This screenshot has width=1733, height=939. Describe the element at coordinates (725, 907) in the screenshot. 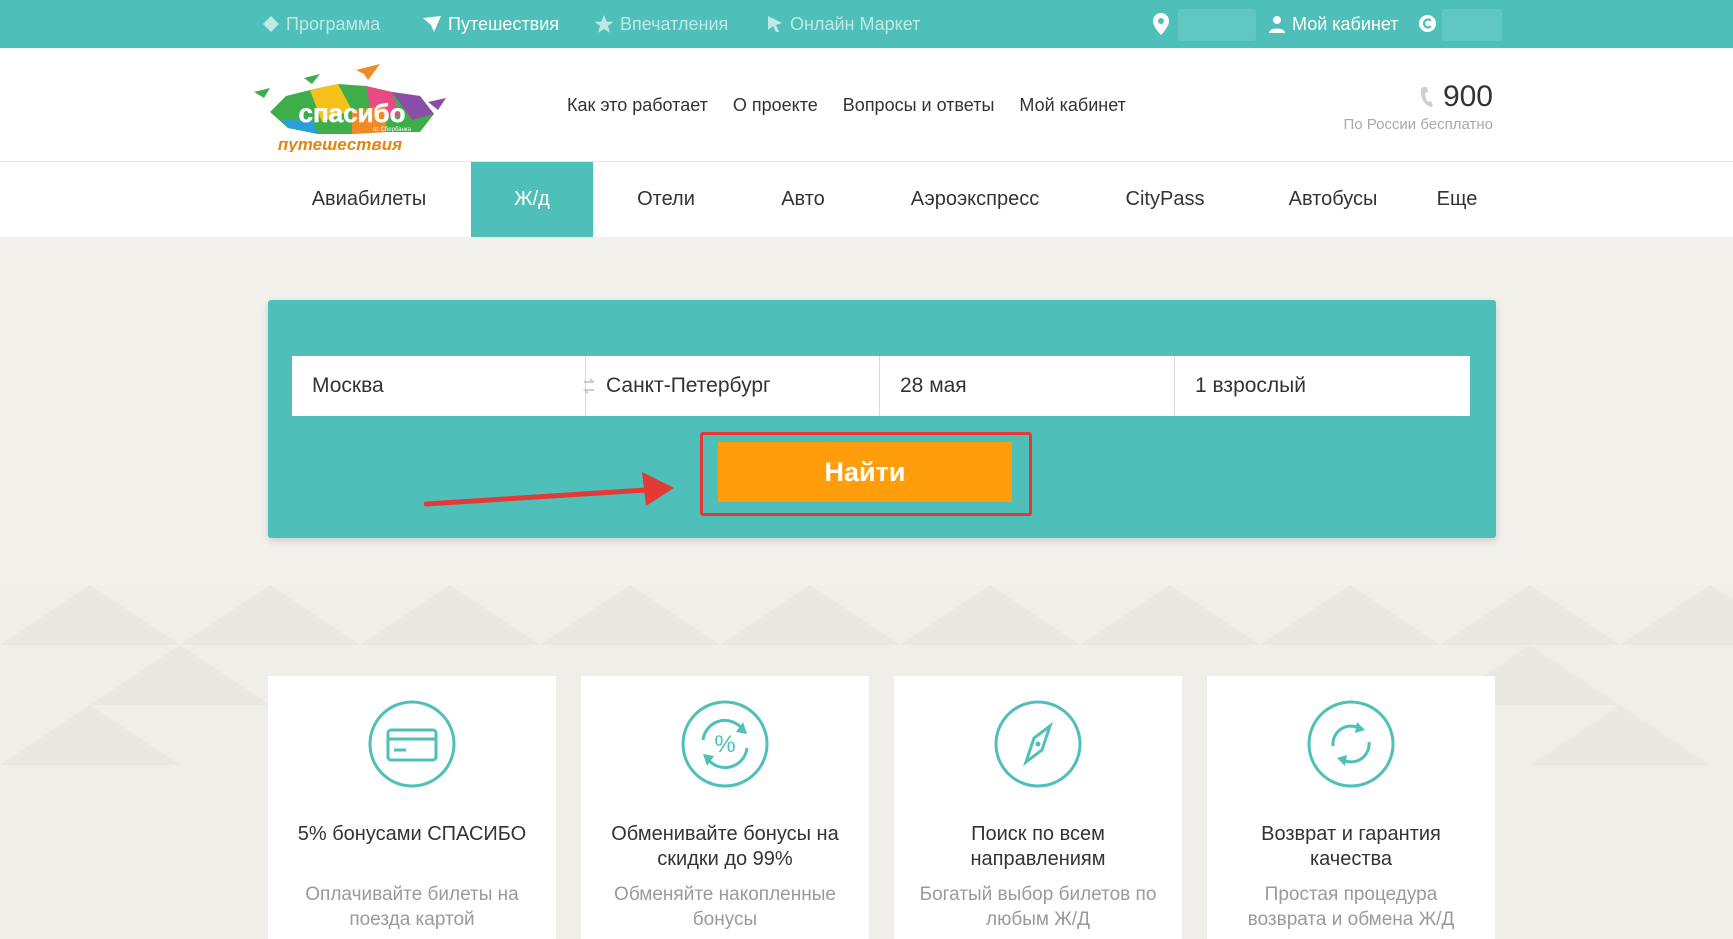

I see `feature-desc: Обменяйте накопленные бонусы` at that location.